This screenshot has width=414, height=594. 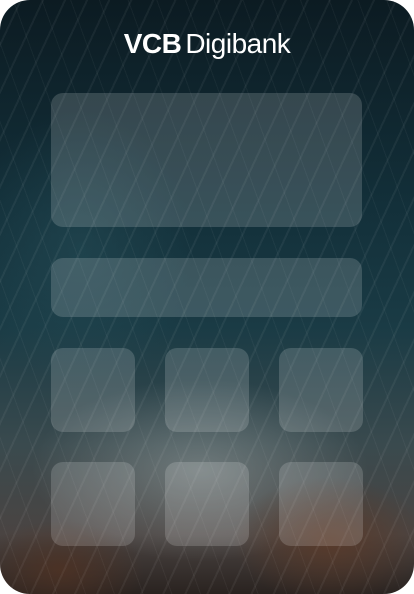 What do you see at coordinates (206, 287) in the screenshot?
I see `info-bar-placeholder` at bounding box center [206, 287].